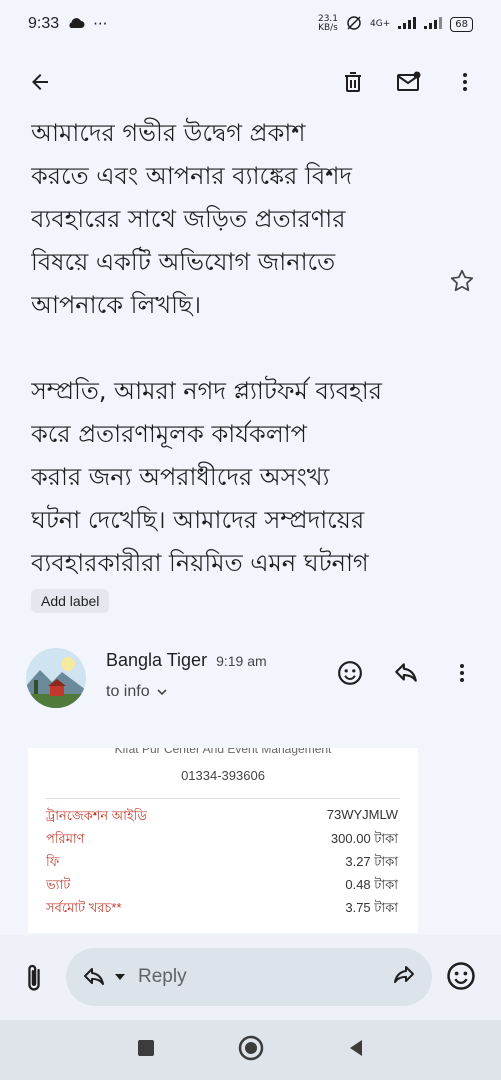 The height and width of the screenshot is (1080, 501). I want to click on battery-indicator: 68, so click(461, 24).